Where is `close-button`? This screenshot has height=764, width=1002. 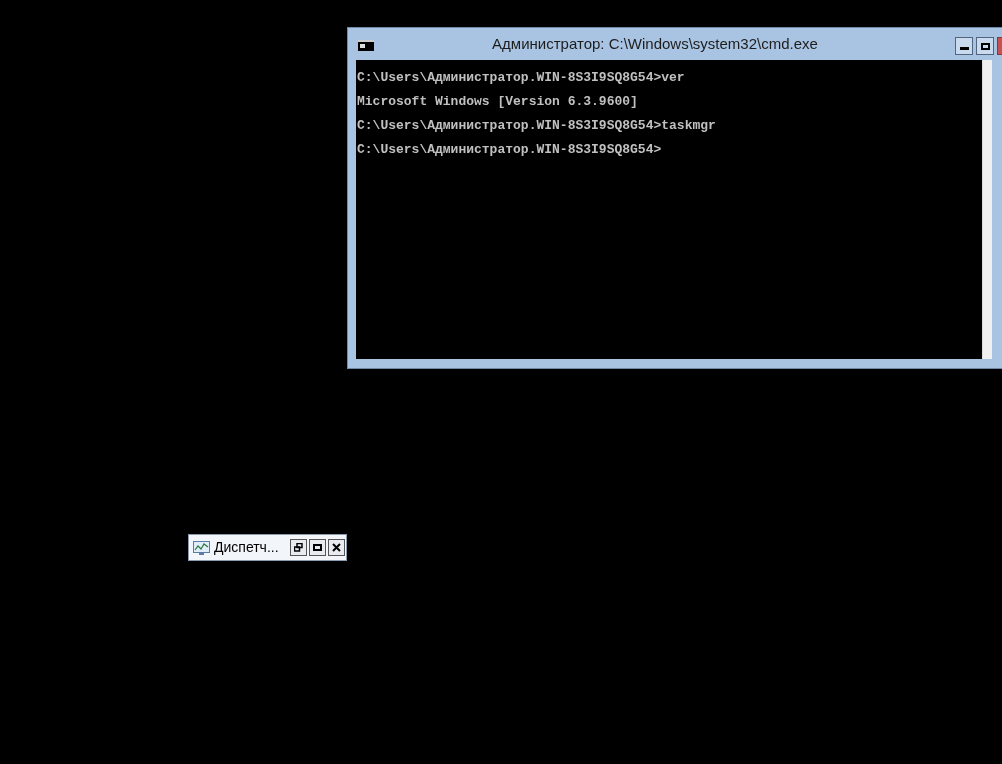 close-button is located at coordinates (336, 547).